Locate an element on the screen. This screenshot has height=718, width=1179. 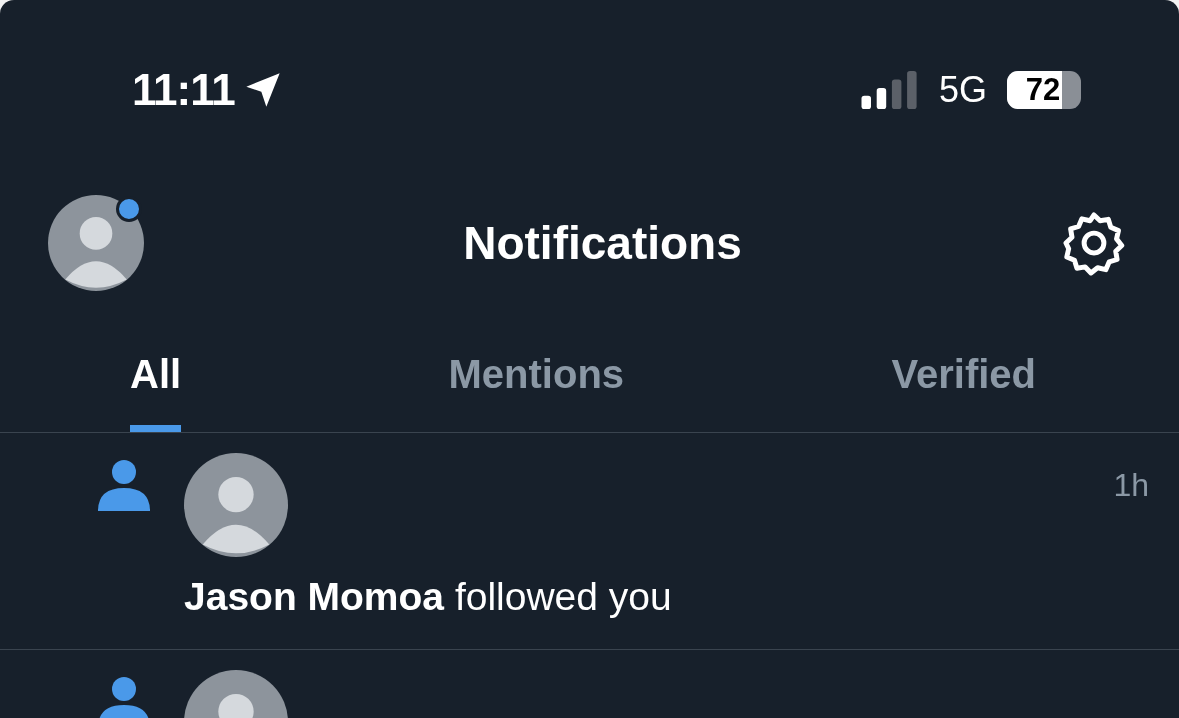
tab: All is located at coordinates (156, 382).